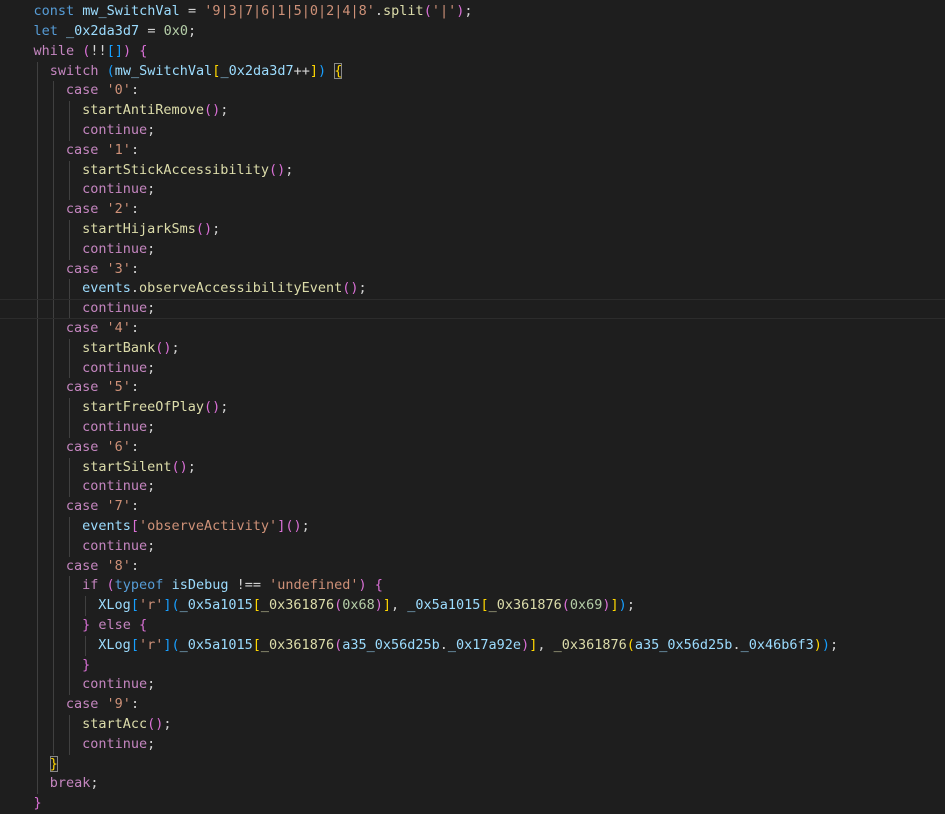 The height and width of the screenshot is (814, 945). Describe the element at coordinates (102, 448) in the screenshot. I see `code-line-text: case '6':` at that location.